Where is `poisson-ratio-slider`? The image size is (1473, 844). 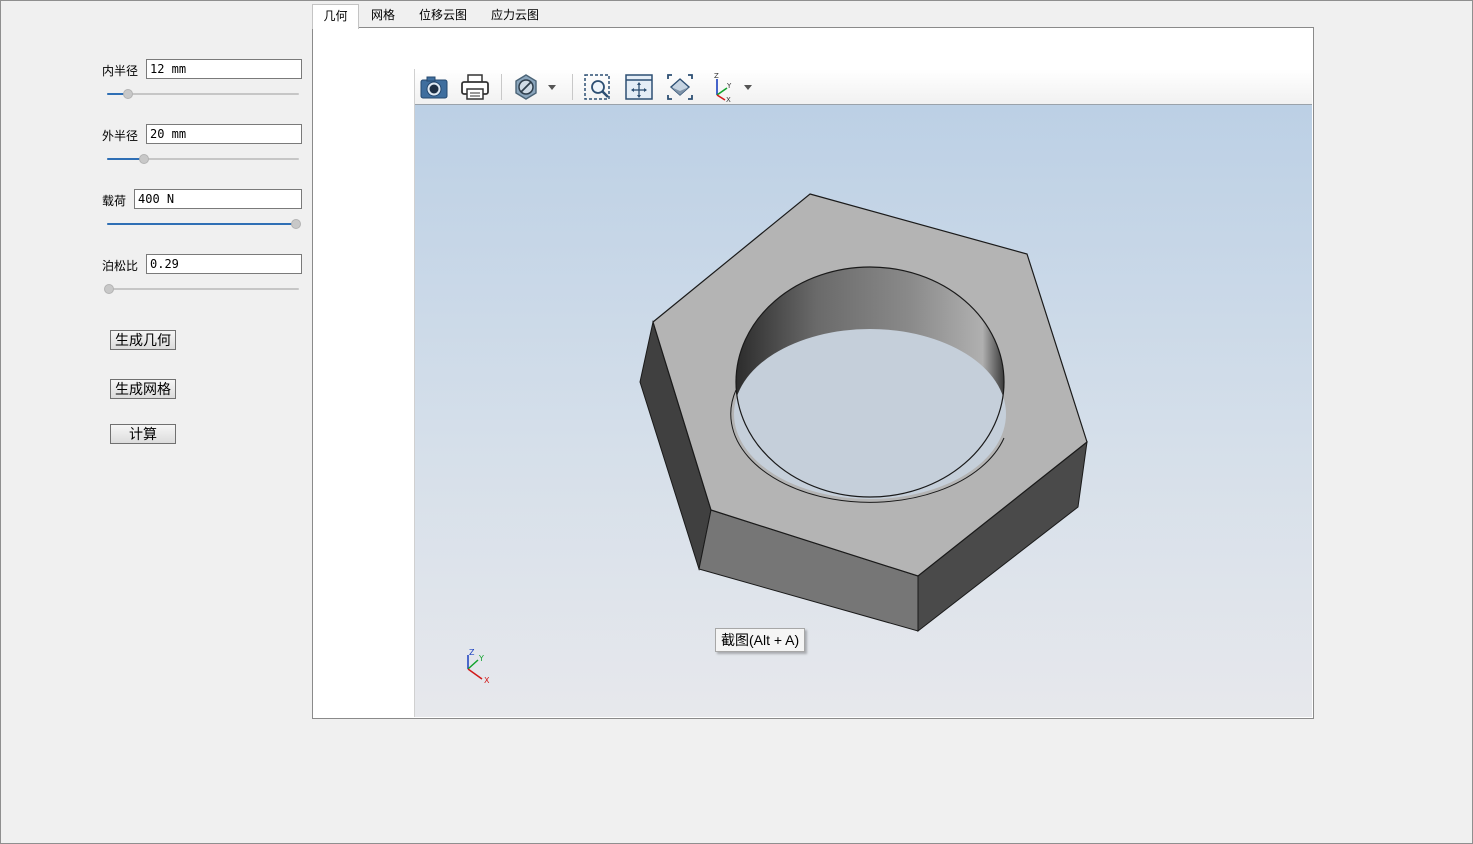
poisson-ratio-slider is located at coordinates (201, 289).